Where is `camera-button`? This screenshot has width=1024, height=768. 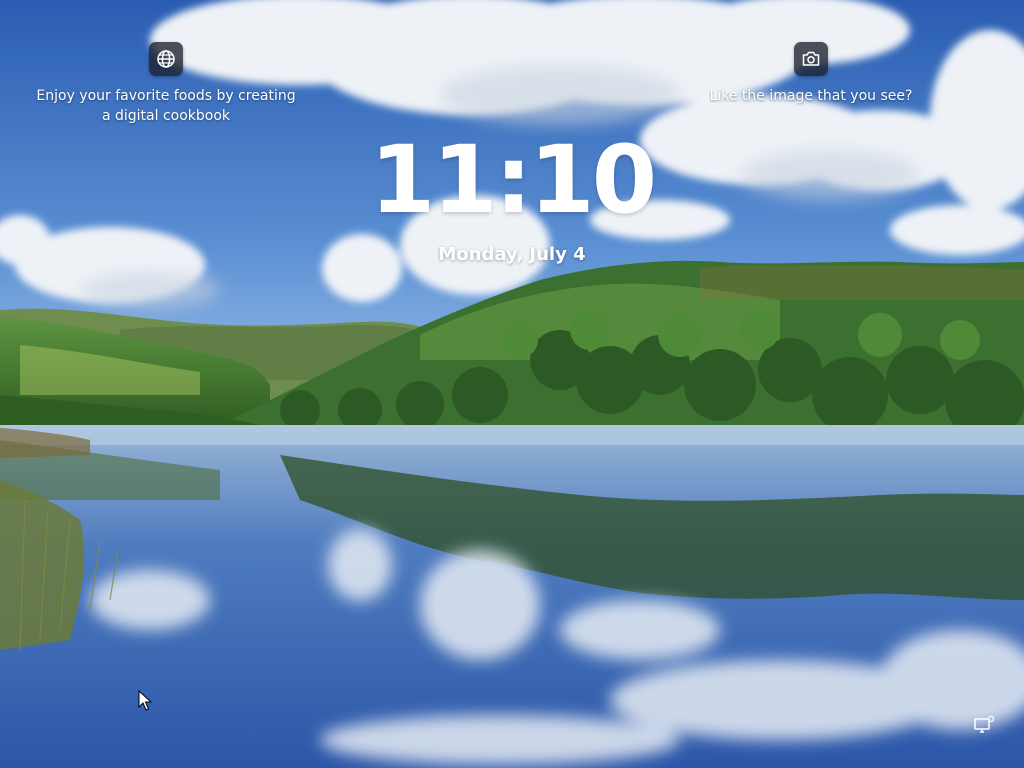
camera-button is located at coordinates (811, 59).